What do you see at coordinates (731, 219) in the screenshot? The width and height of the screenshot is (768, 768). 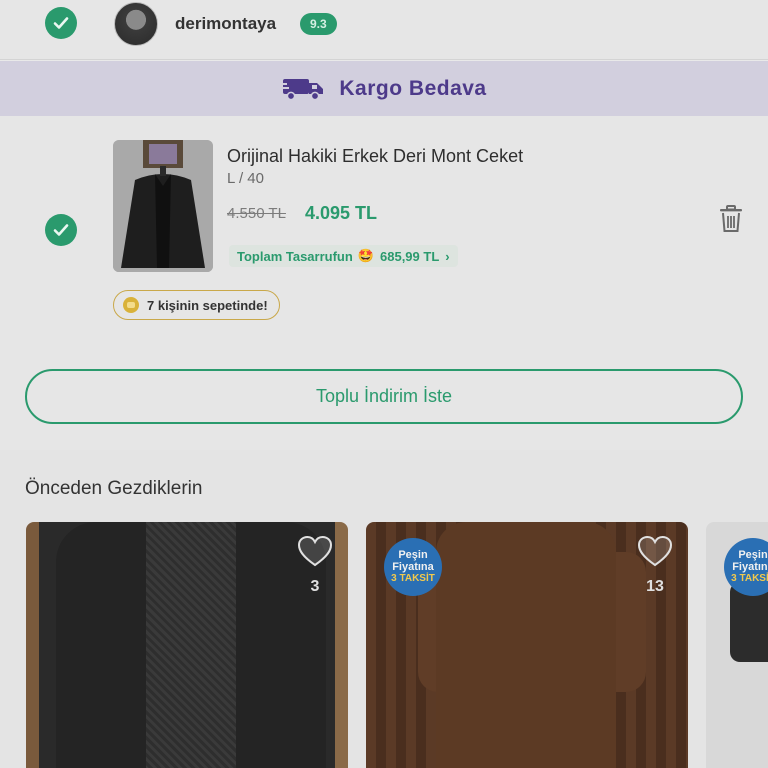 I see `trash-icon` at bounding box center [731, 219].